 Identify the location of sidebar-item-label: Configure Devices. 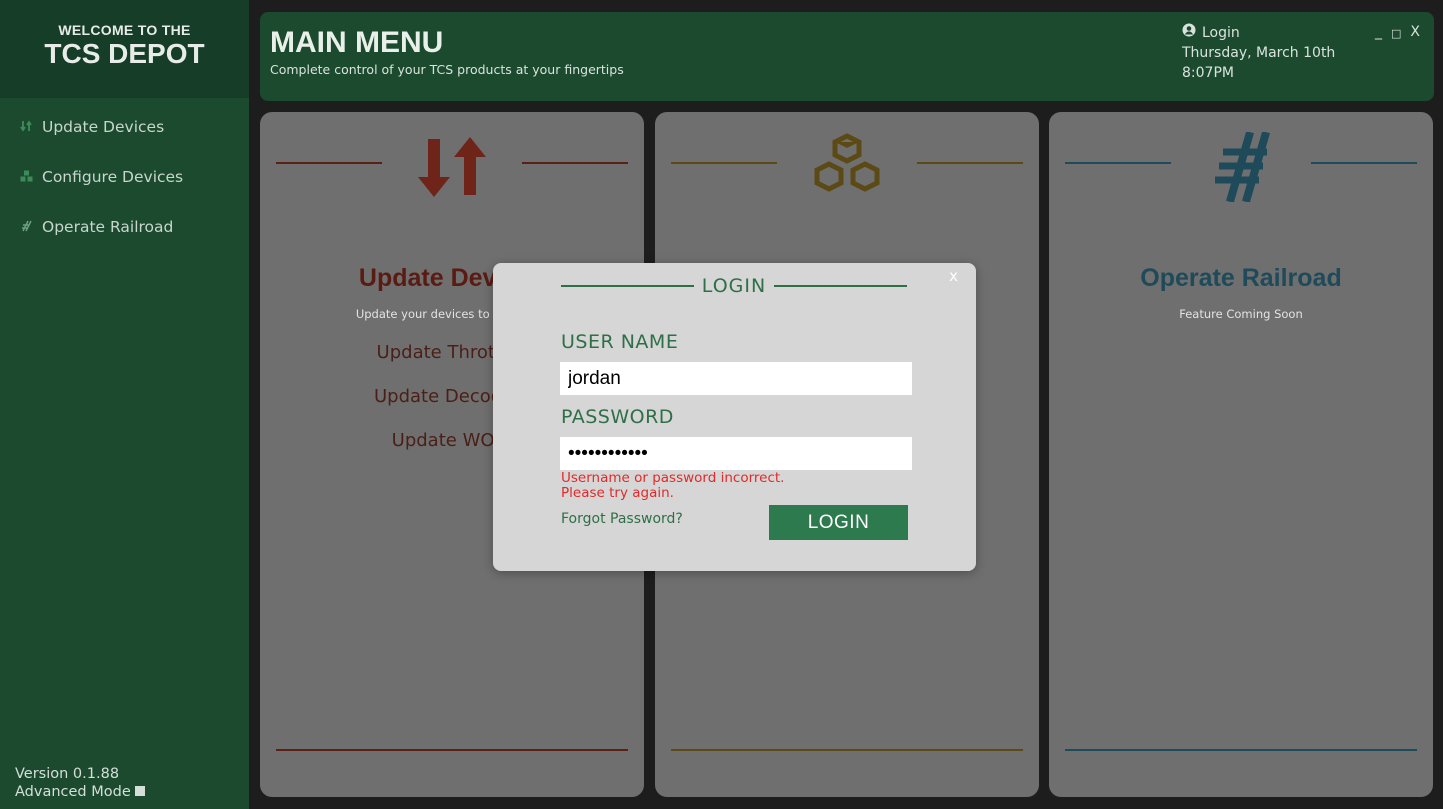
(113, 177).